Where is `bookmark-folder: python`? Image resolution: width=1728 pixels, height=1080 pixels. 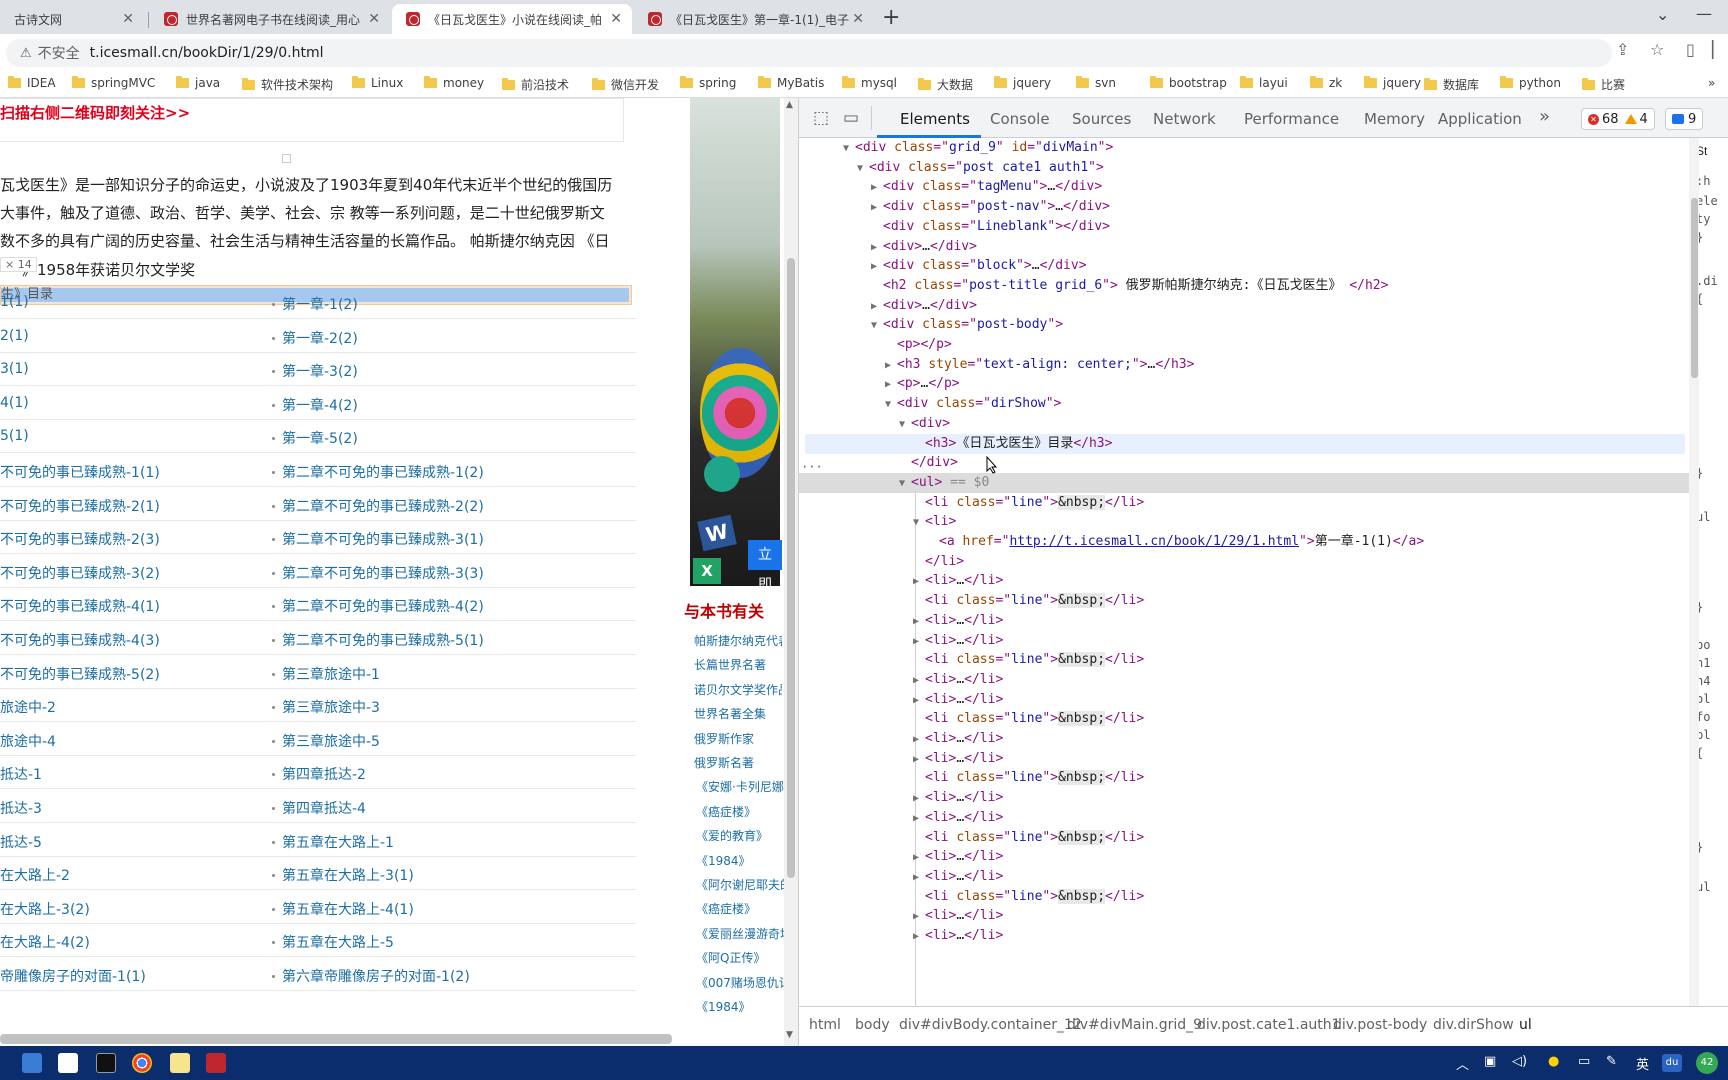 bookmark-folder: python is located at coordinates (1530, 83).